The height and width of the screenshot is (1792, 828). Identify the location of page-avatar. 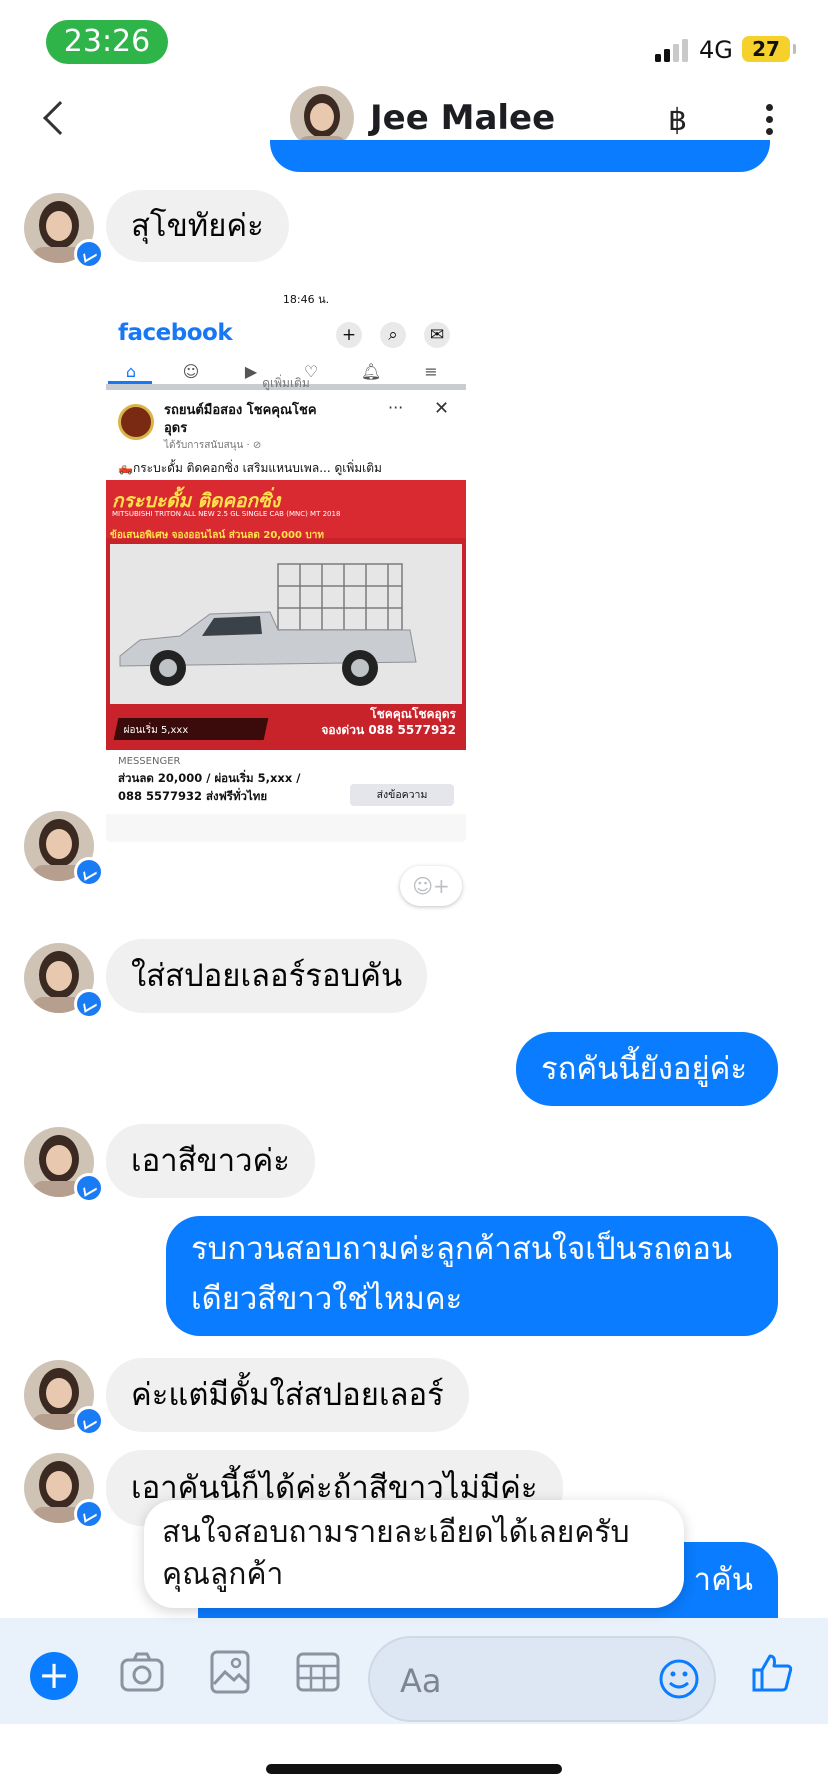
(136, 422).